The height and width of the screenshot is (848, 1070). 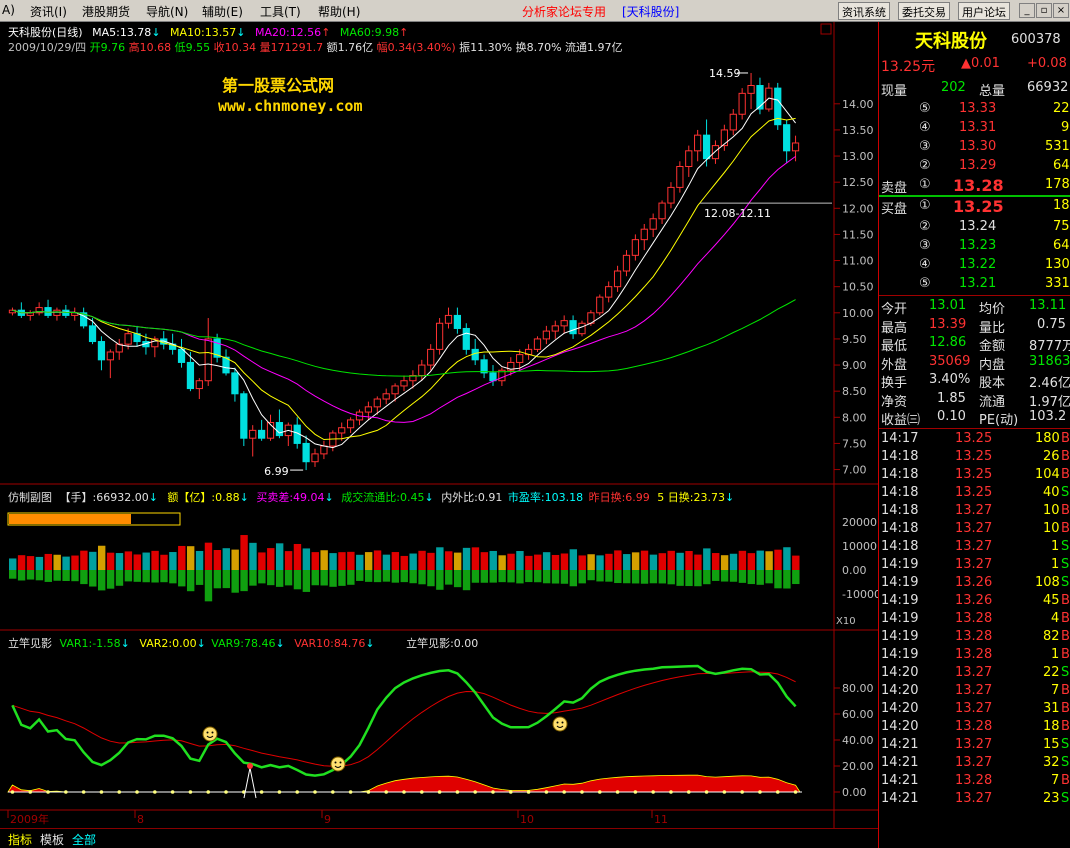 I want to click on tick-row: 14:19 13.28 4 B, so click(x=974, y=619).